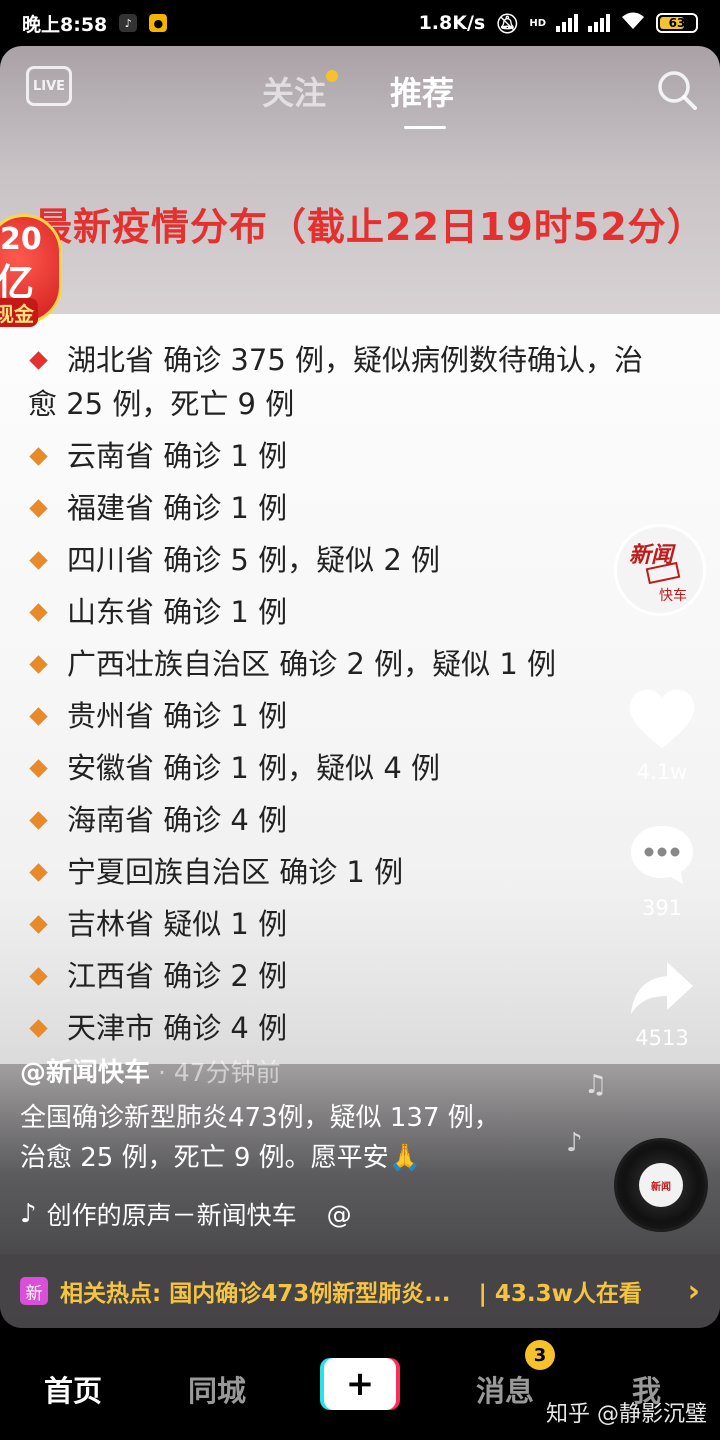  Describe the element at coordinates (358, 976) in the screenshot. I see `list-item: 江西省 确诊 2 例` at that location.